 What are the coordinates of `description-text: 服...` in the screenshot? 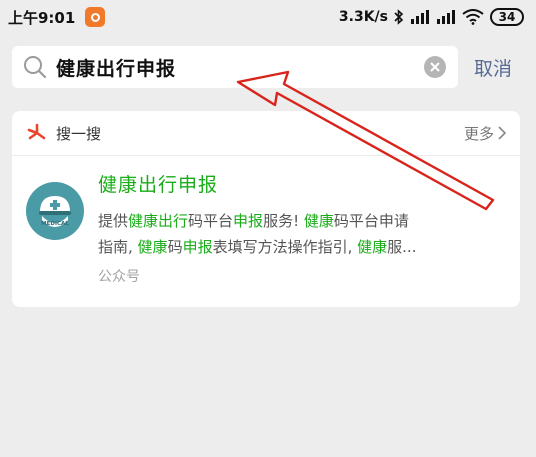 It's located at (402, 247).